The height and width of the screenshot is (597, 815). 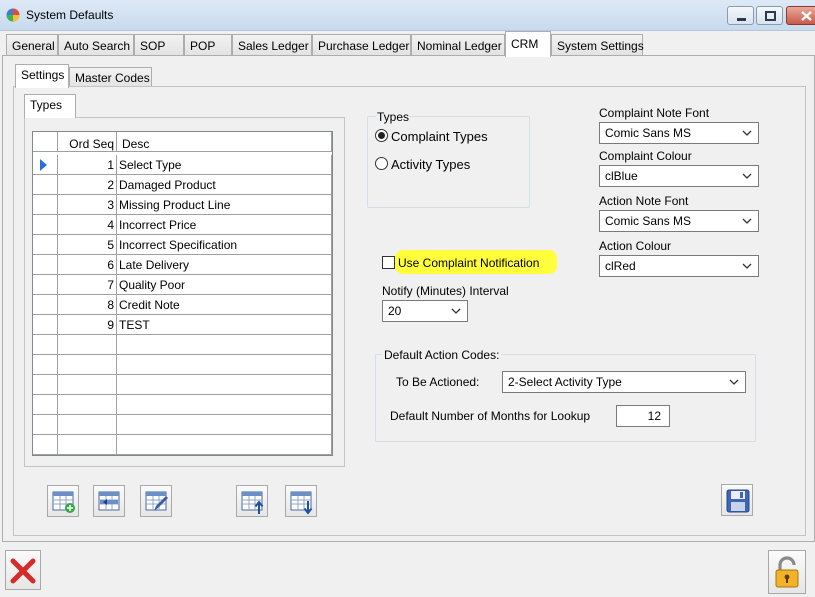 What do you see at coordinates (87, 165) in the screenshot?
I see `table-row-seq: 1` at bounding box center [87, 165].